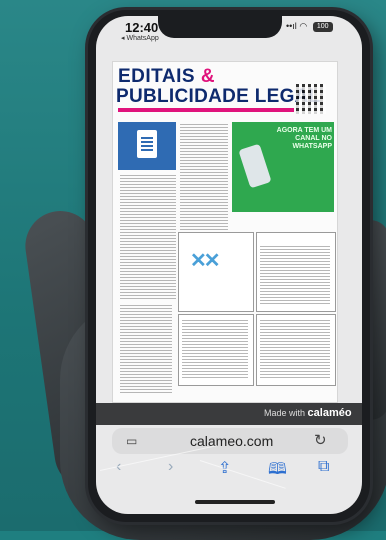 The height and width of the screenshot is (540, 386). What do you see at coordinates (277, 471) in the screenshot?
I see `bookmarks-icon: 🕮` at bounding box center [277, 471].